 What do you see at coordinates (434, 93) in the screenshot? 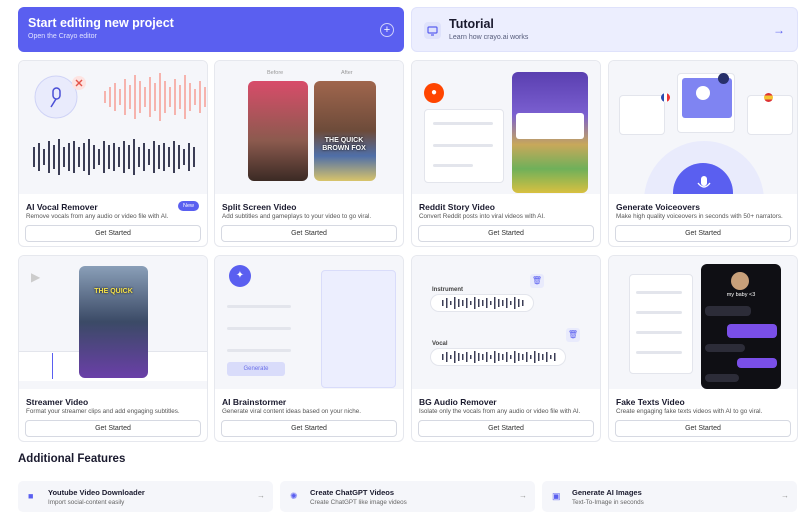
I see `reddit-icon: ●` at bounding box center [434, 93].